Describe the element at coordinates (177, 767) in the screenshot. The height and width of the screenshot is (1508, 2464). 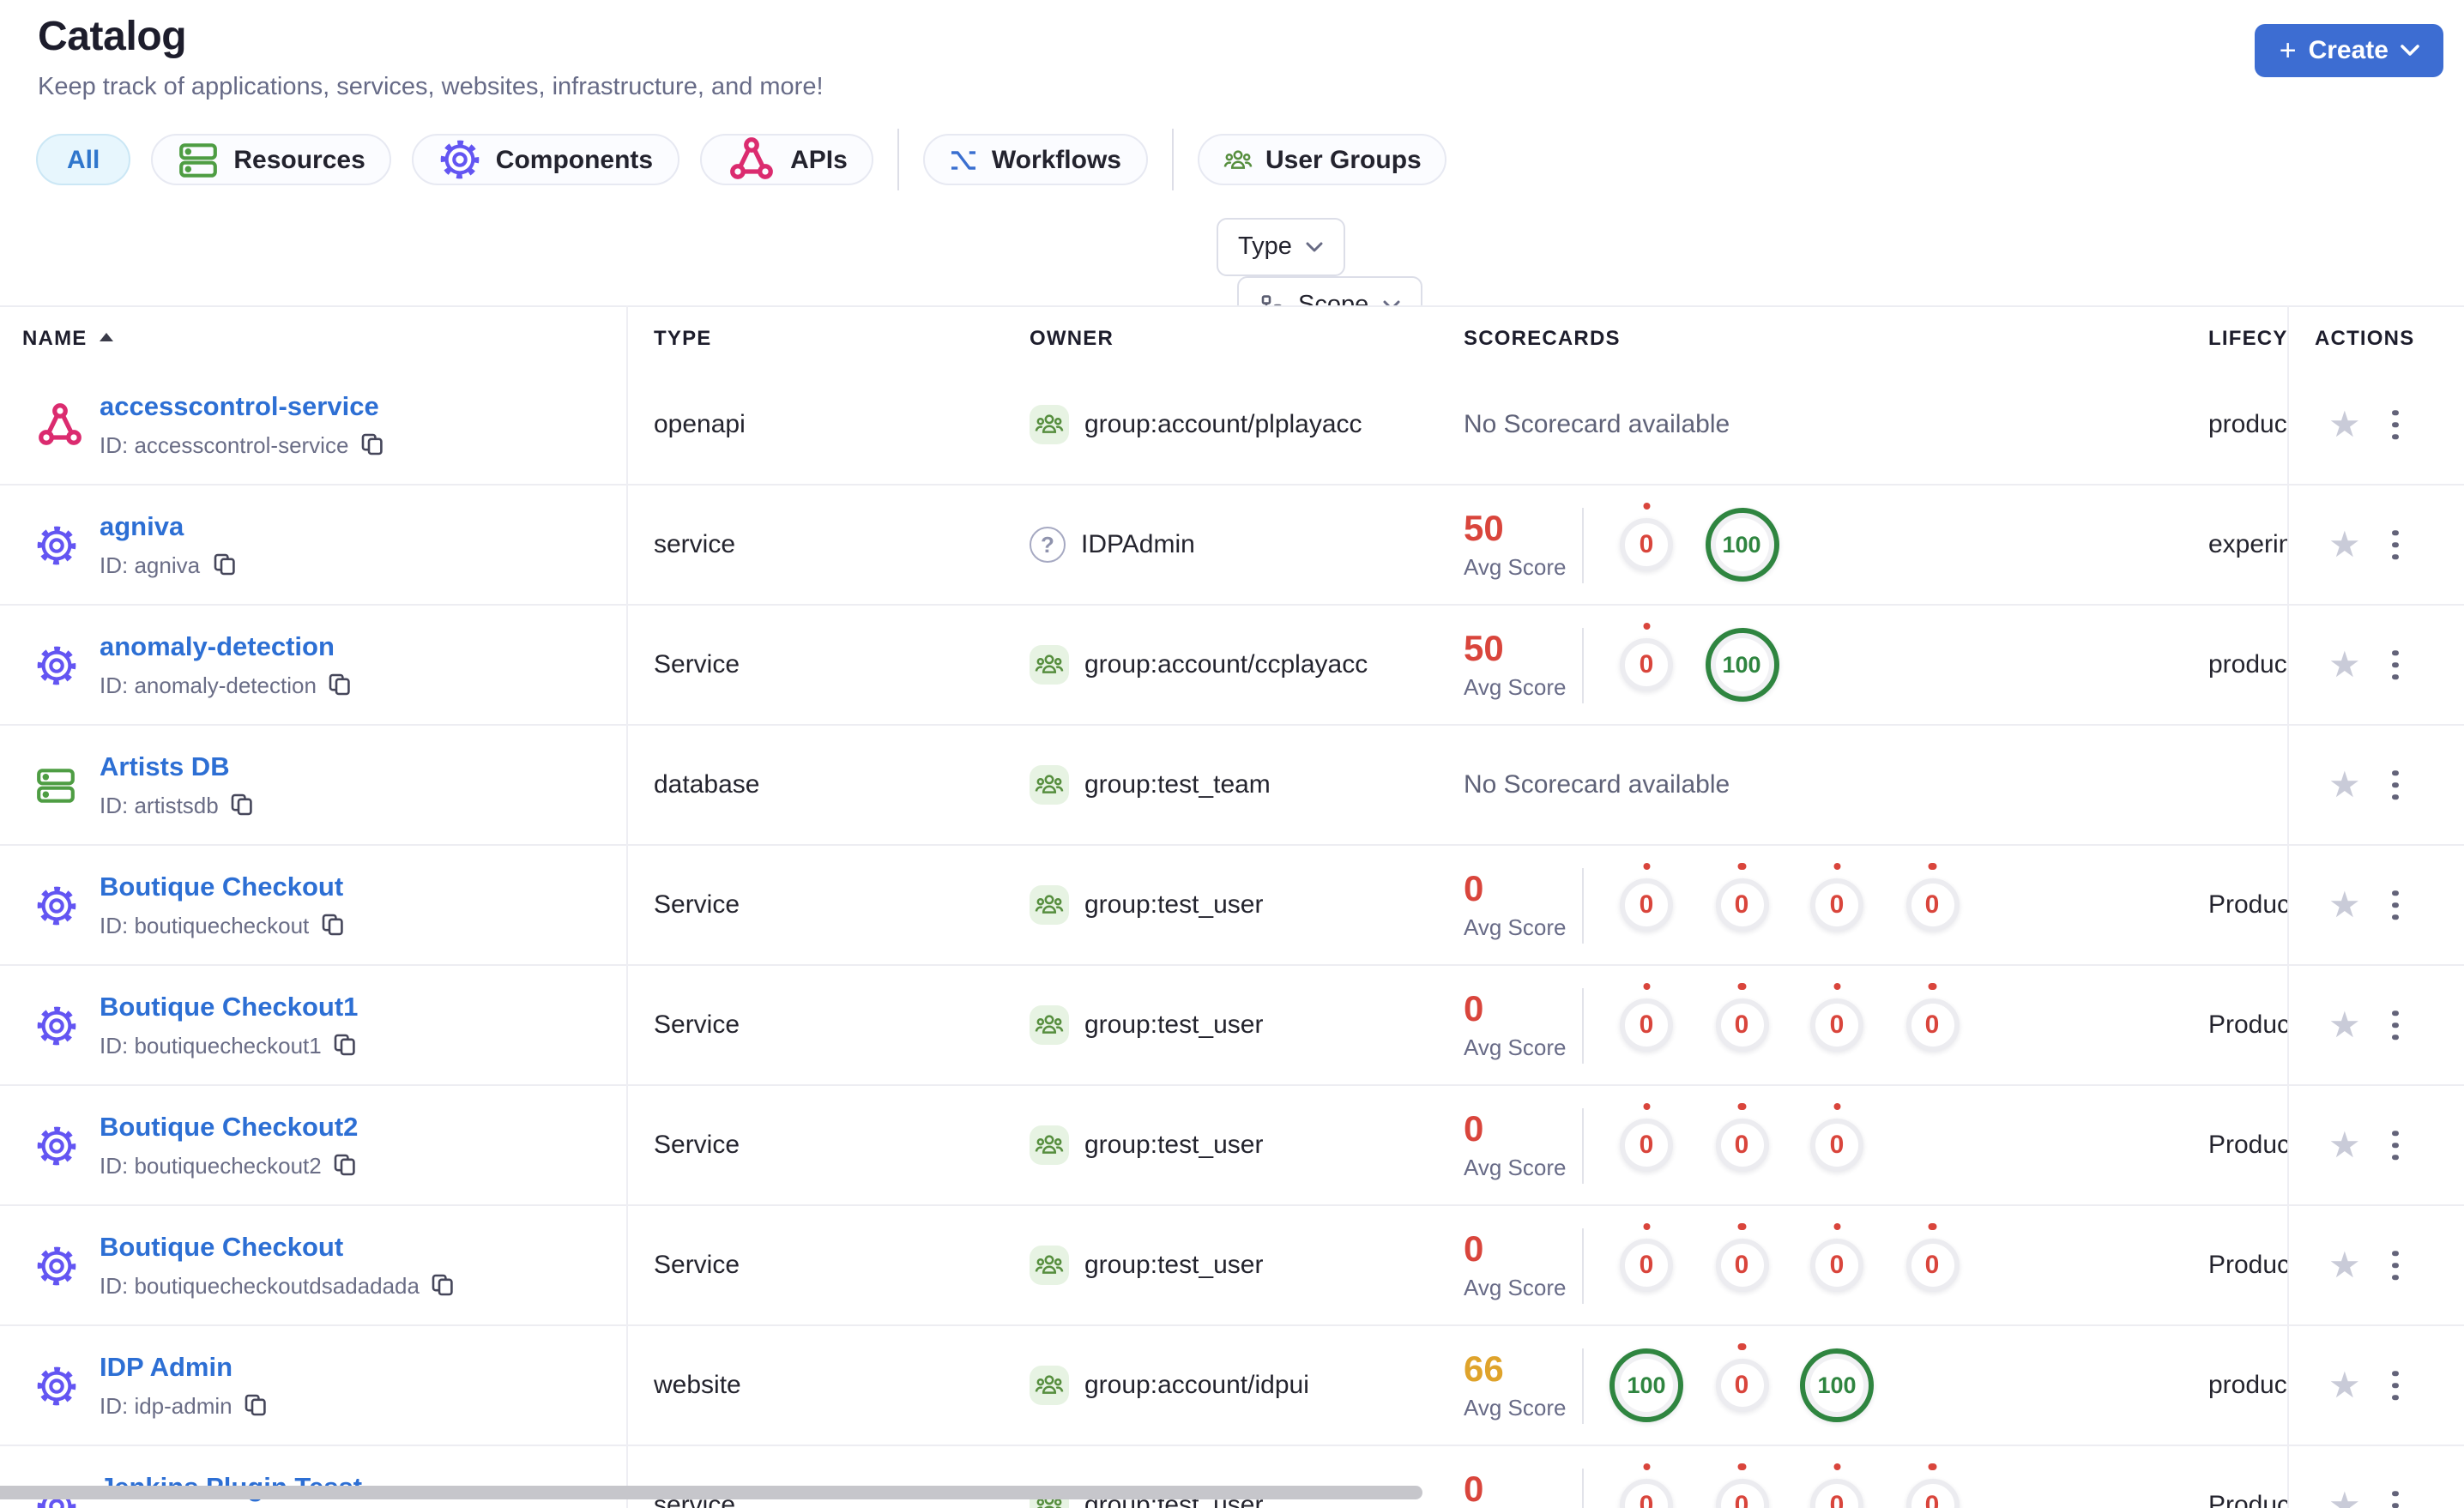
I see `entity-name-link: Artists DB` at that location.